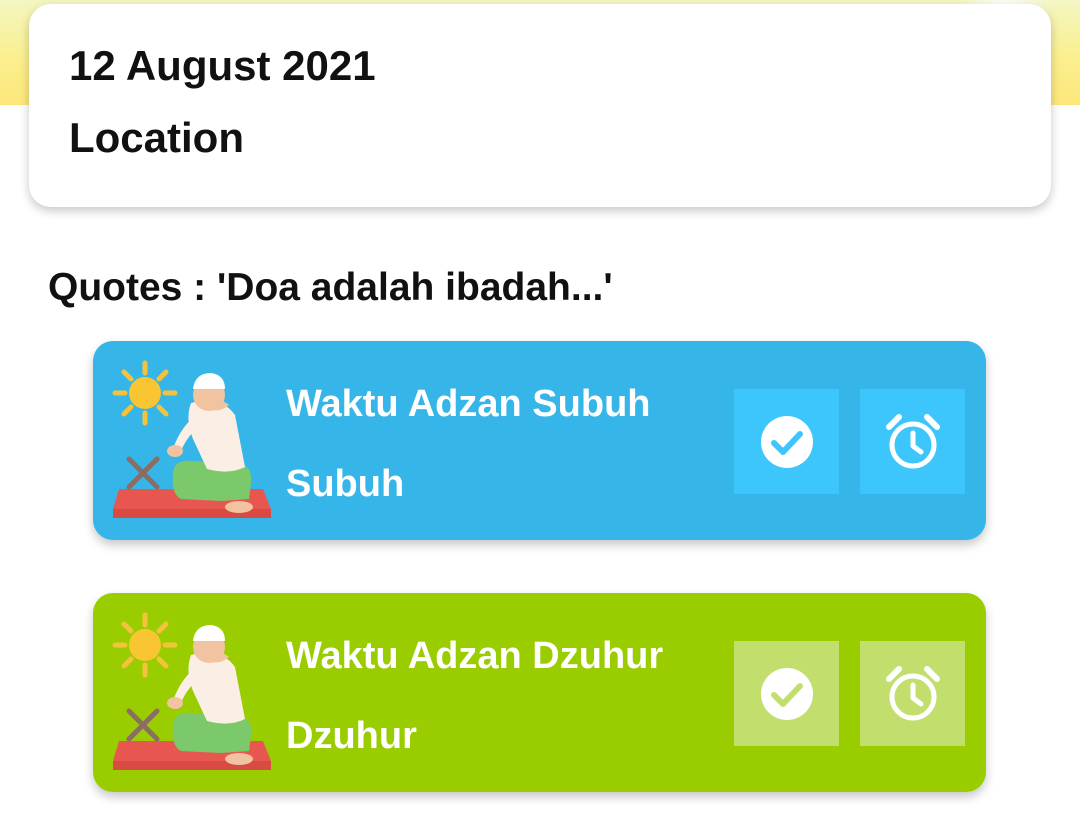 The width and height of the screenshot is (1080, 820). I want to click on location-label: Location, so click(156, 138).